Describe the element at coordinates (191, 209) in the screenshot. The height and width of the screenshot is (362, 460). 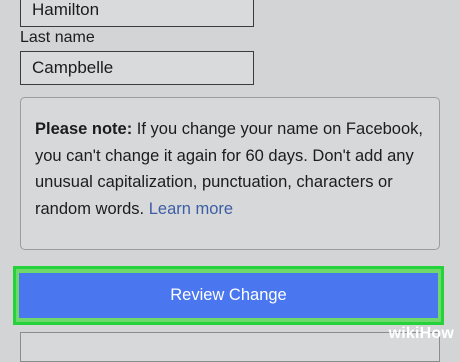
I see `learn-more-link: Learn more` at that location.